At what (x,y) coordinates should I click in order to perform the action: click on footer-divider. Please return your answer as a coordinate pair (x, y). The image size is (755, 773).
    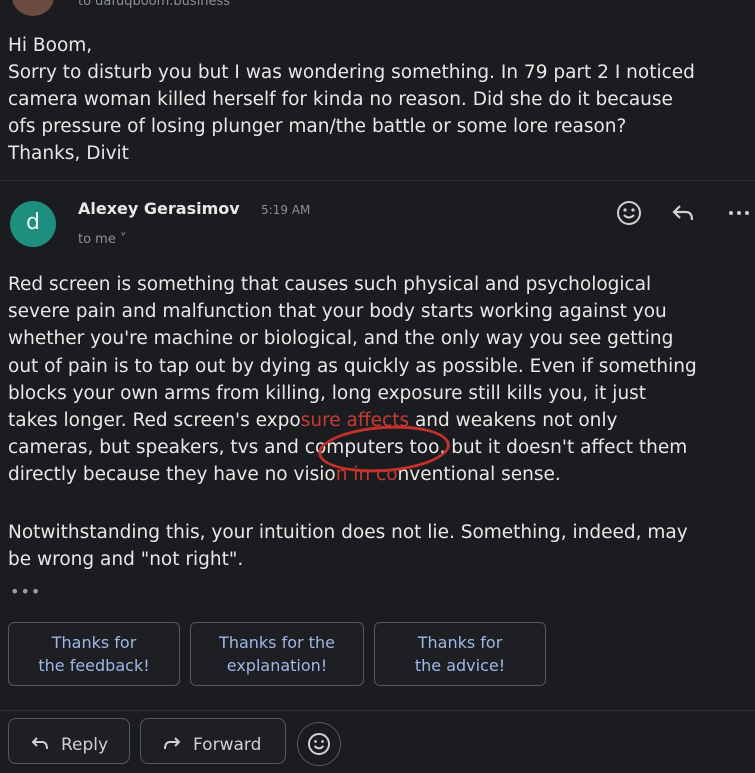
    Looking at the image, I should click on (377, 710).